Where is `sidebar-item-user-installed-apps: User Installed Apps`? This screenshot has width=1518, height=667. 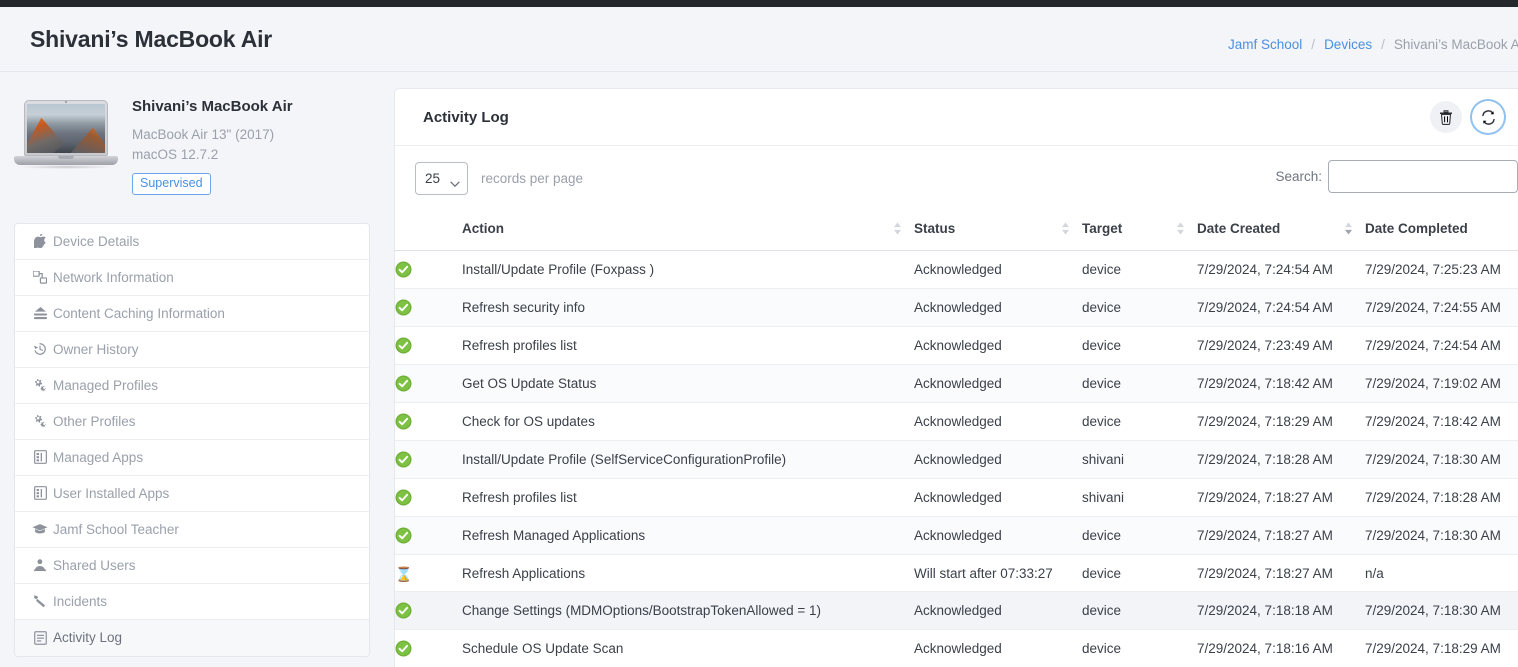
sidebar-item-user-installed-apps: User Installed Apps is located at coordinates (192, 493).